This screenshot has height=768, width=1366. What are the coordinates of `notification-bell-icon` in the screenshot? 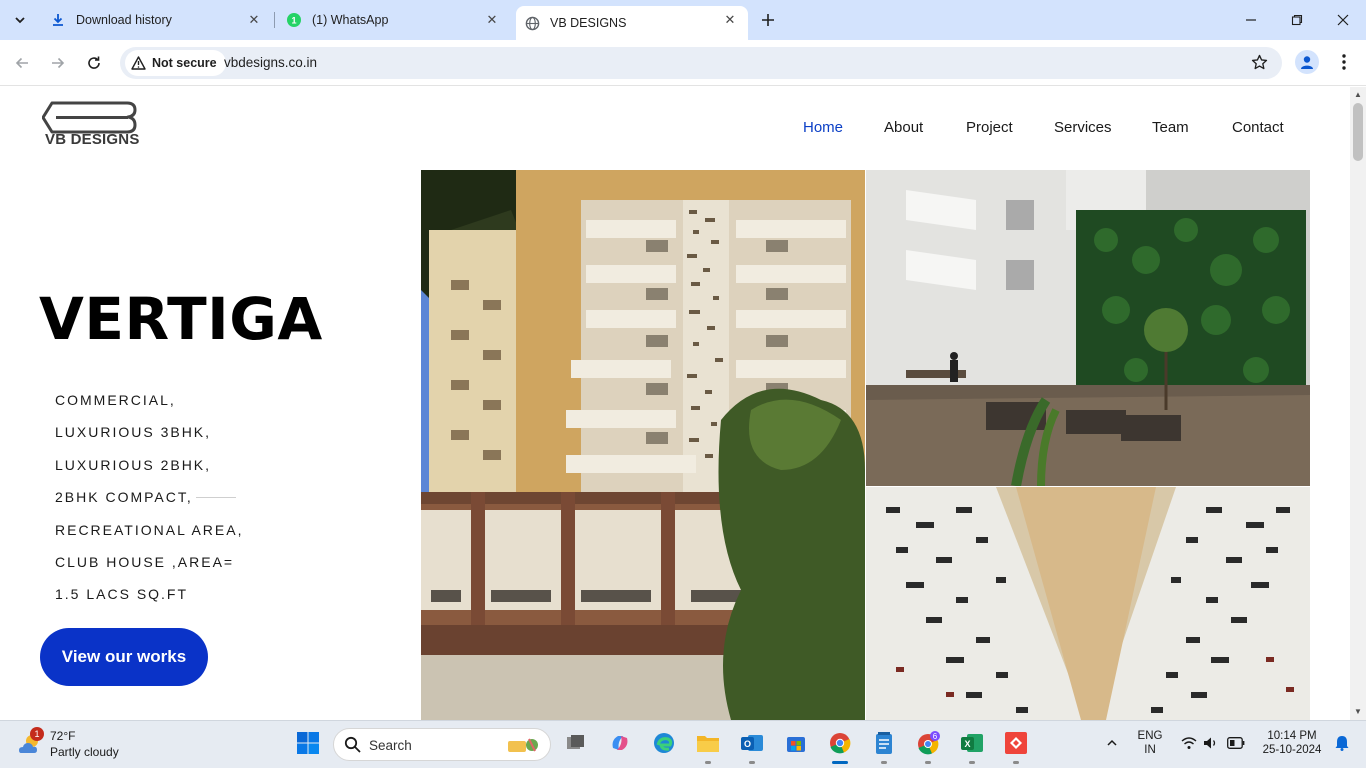 It's located at (1342, 743).